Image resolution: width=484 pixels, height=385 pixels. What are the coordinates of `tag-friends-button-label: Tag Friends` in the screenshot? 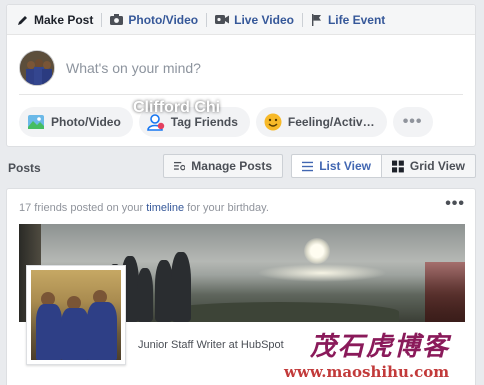 It's located at (204, 122).